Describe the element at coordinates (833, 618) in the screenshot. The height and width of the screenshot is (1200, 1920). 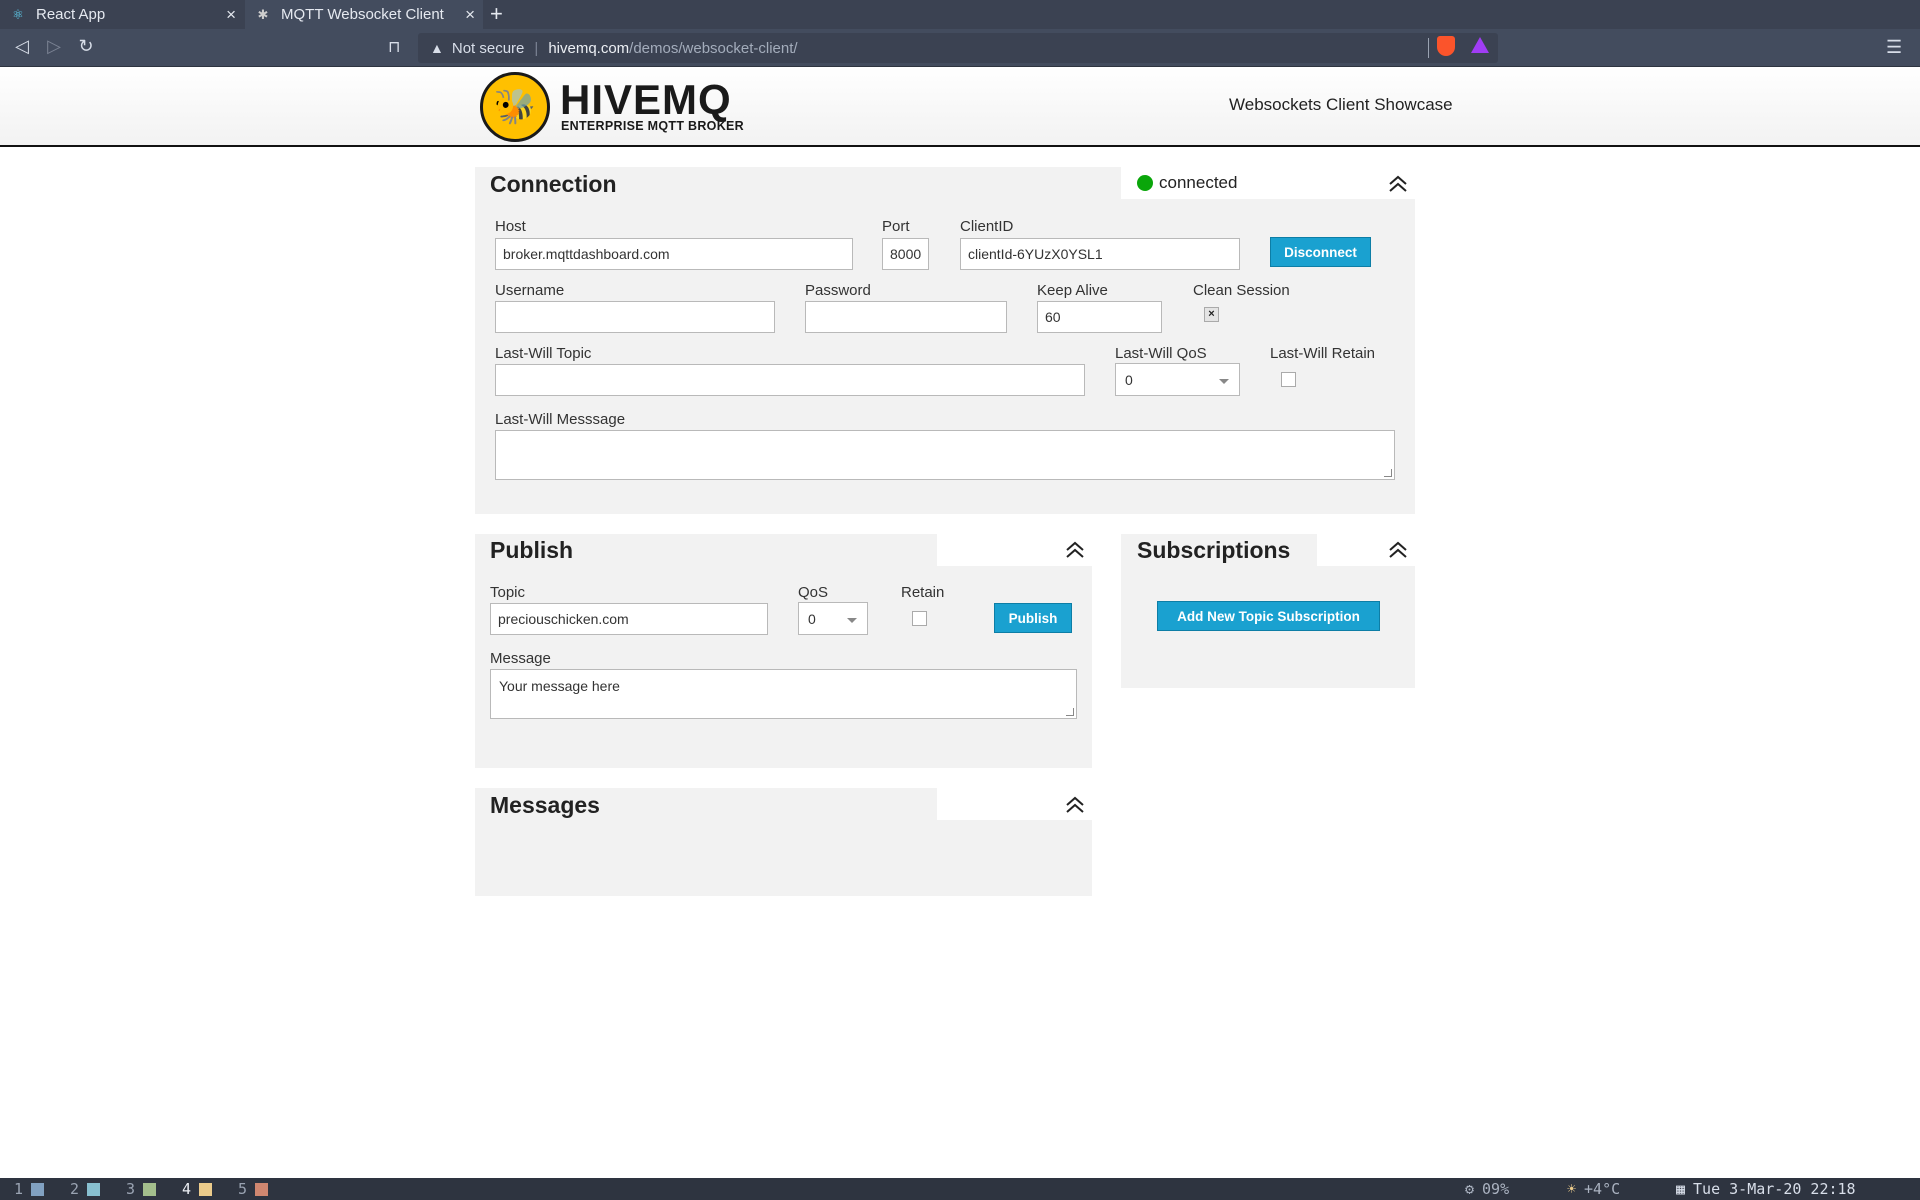
I see `qos-select: 0` at that location.